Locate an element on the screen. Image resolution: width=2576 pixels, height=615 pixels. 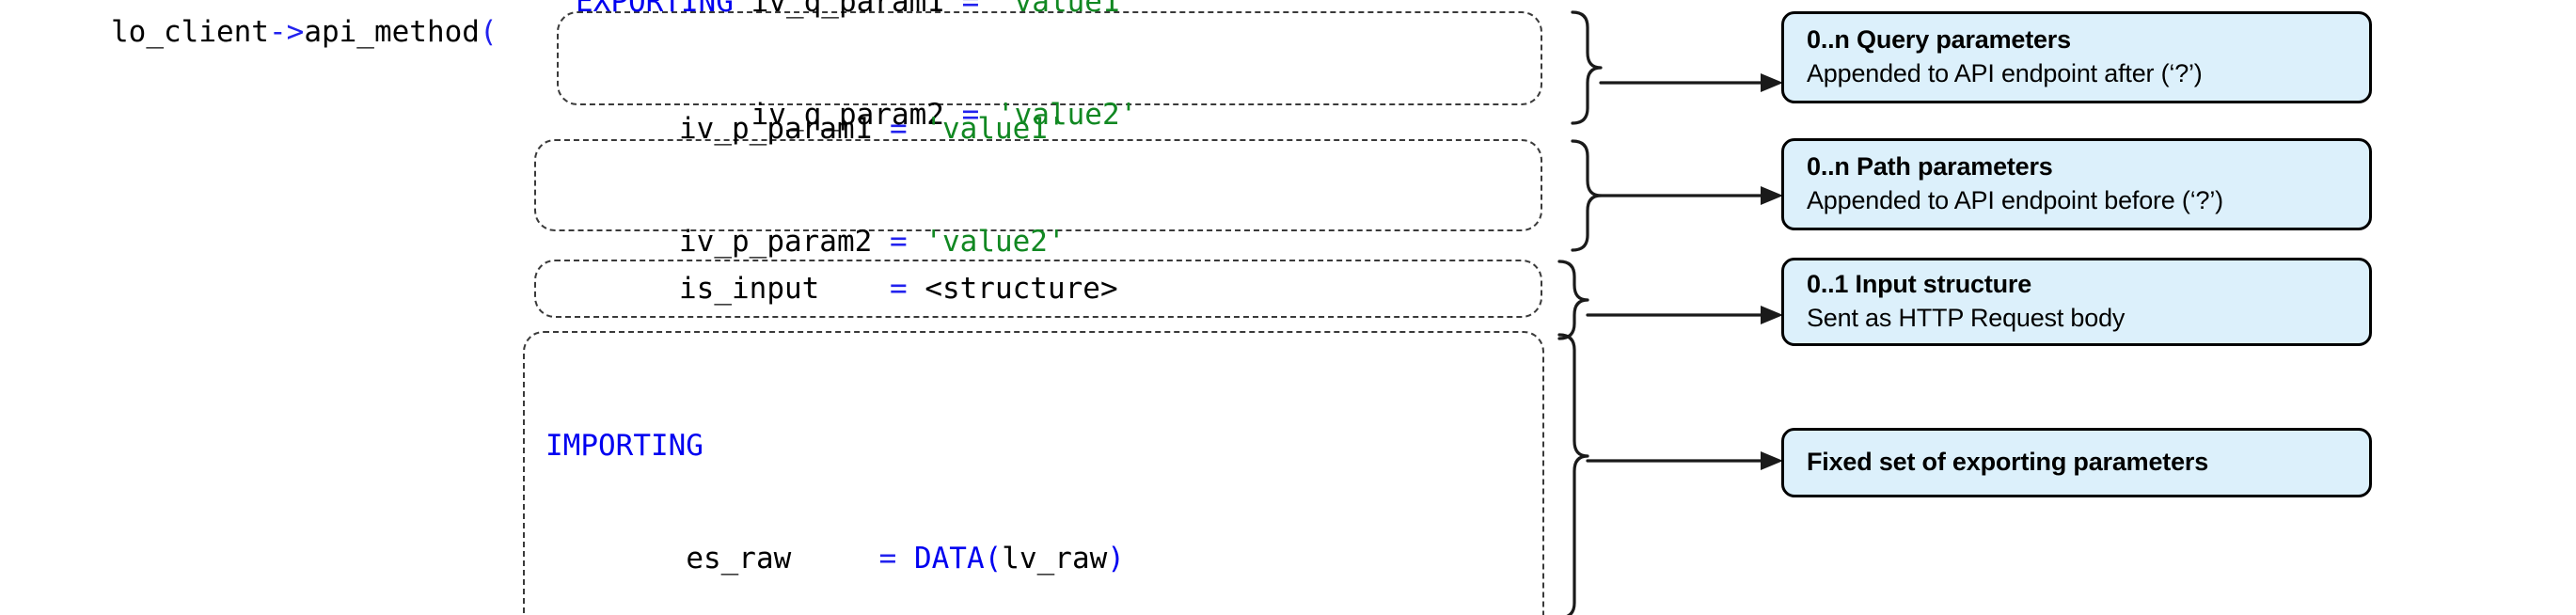
callout-subtitle: Appended to API endpoint after (‘?’) is located at coordinates (2005, 73).